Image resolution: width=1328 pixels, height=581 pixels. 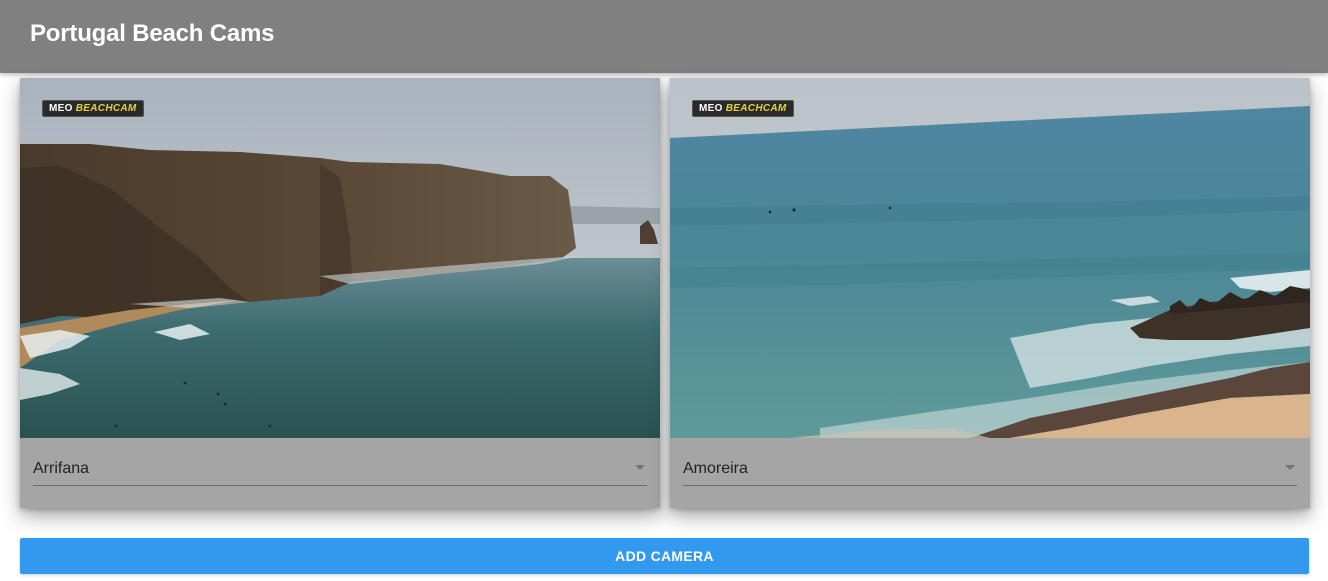 What do you see at coordinates (664, 556) in the screenshot?
I see `add-camera-button: ADD CAMERA` at bounding box center [664, 556].